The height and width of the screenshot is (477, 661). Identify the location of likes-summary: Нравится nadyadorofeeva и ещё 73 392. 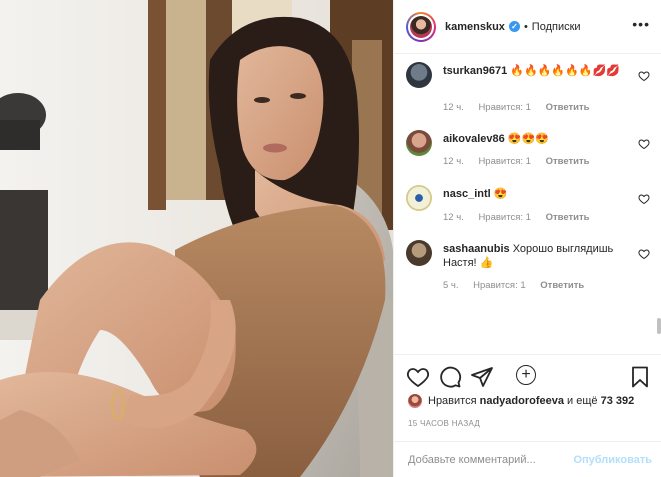
(521, 401).